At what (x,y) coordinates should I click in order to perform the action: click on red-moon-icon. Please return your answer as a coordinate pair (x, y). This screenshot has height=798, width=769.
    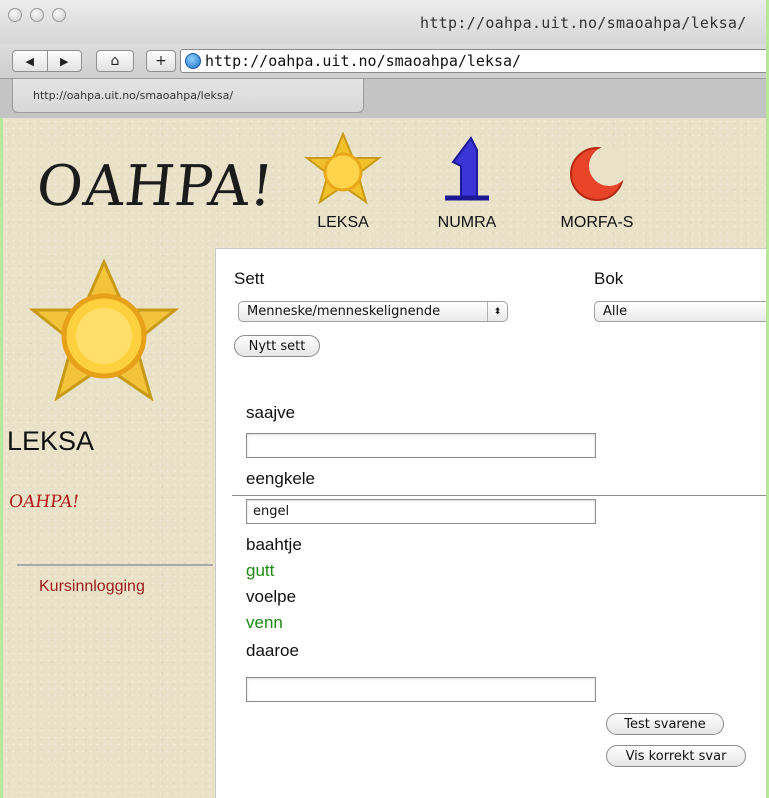
    Looking at the image, I should click on (599, 173).